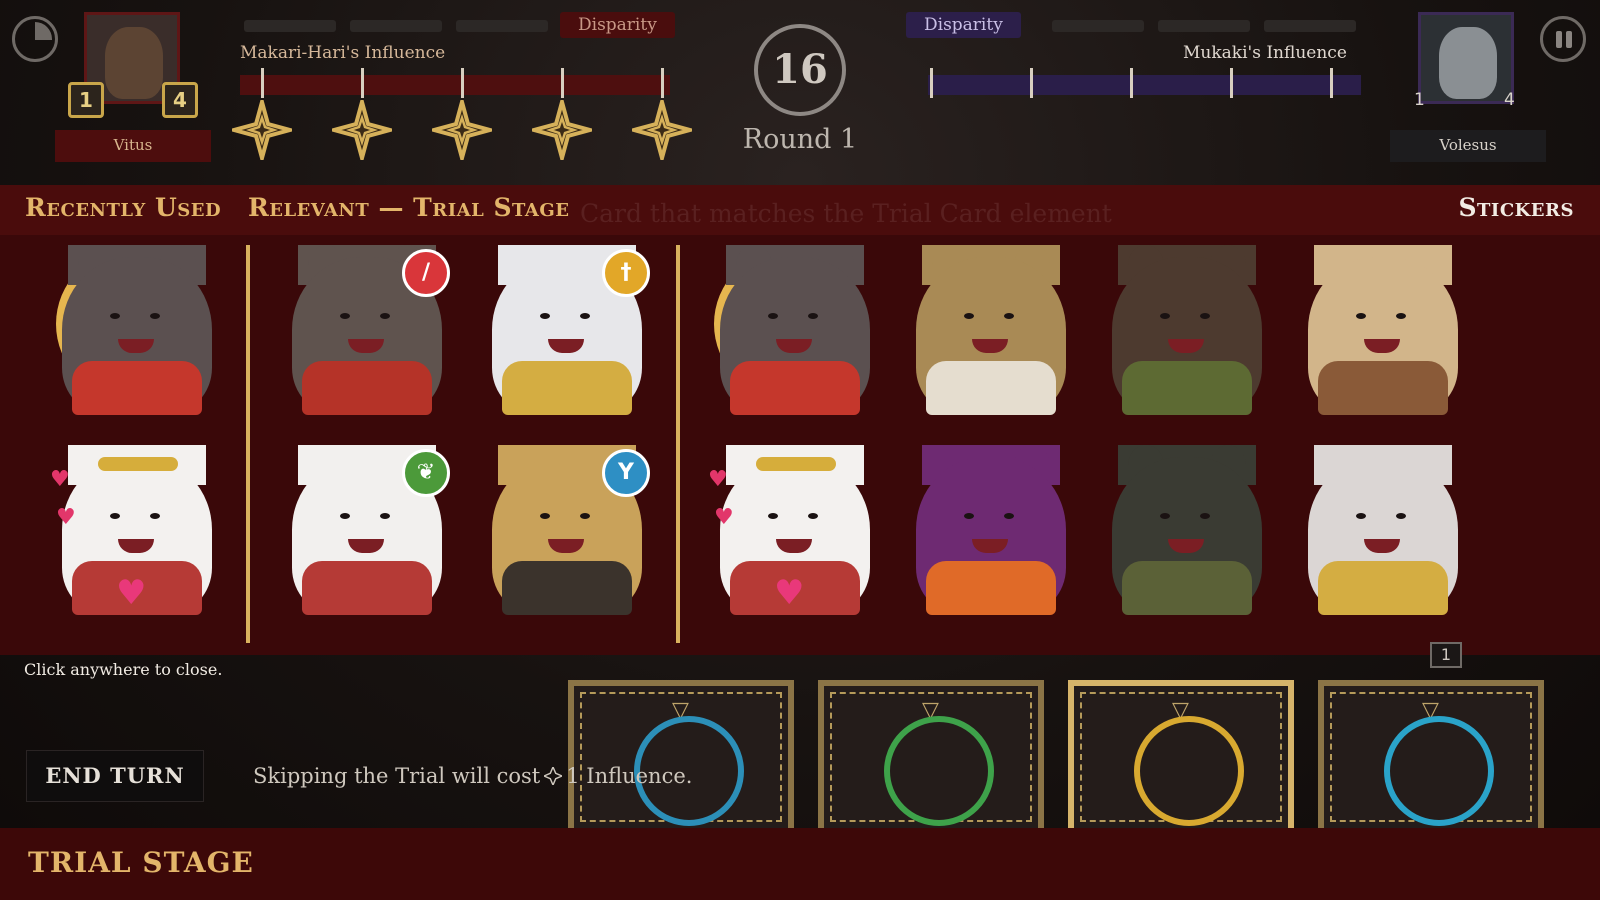 The width and height of the screenshot is (1600, 900). I want to click on skip-text-after: 1 Influence., so click(629, 776).